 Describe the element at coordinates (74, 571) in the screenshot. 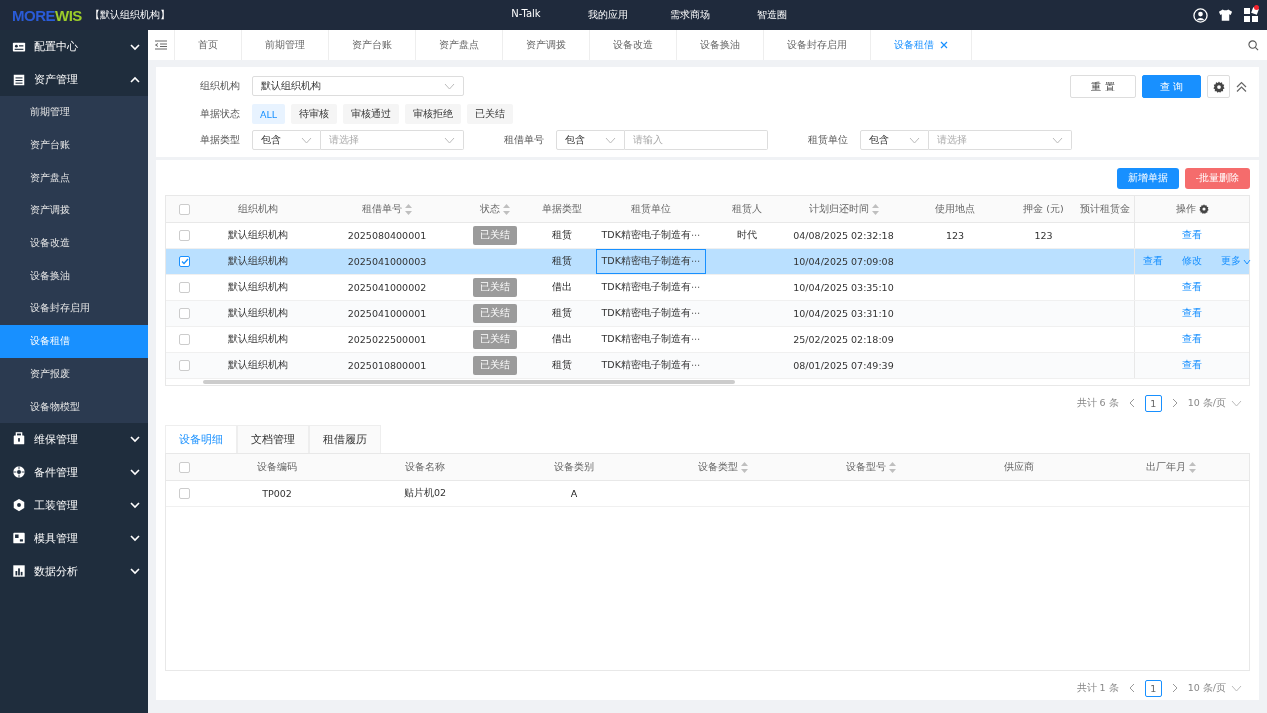

I see `sidebar-group: 数据分析` at that location.